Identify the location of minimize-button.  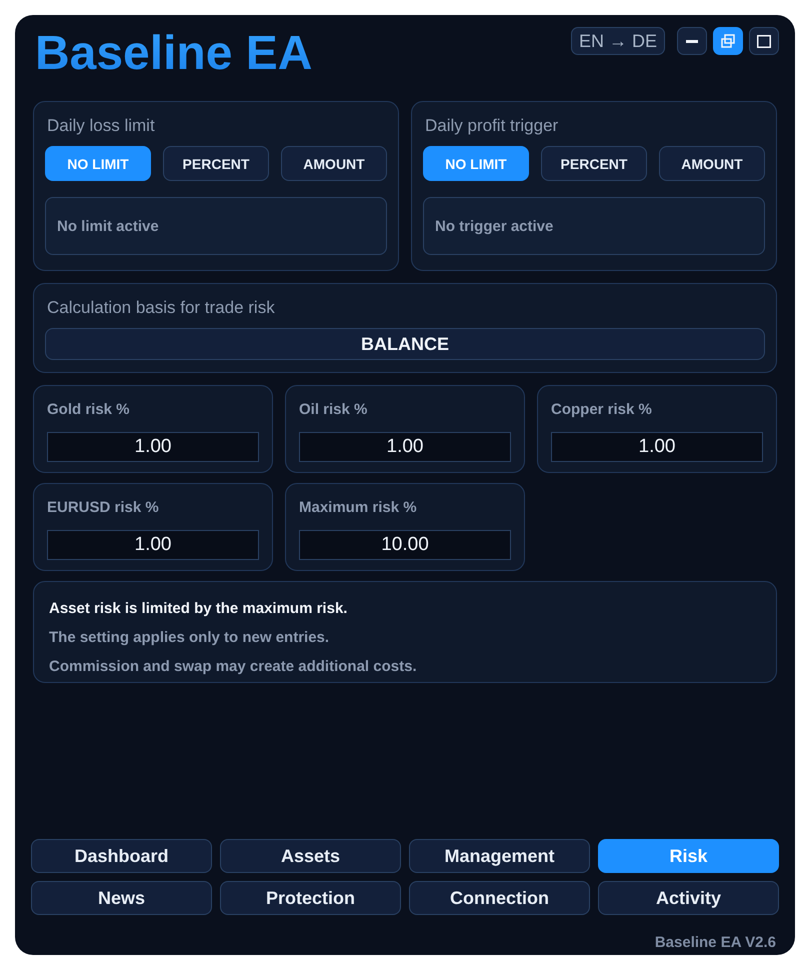
(692, 41).